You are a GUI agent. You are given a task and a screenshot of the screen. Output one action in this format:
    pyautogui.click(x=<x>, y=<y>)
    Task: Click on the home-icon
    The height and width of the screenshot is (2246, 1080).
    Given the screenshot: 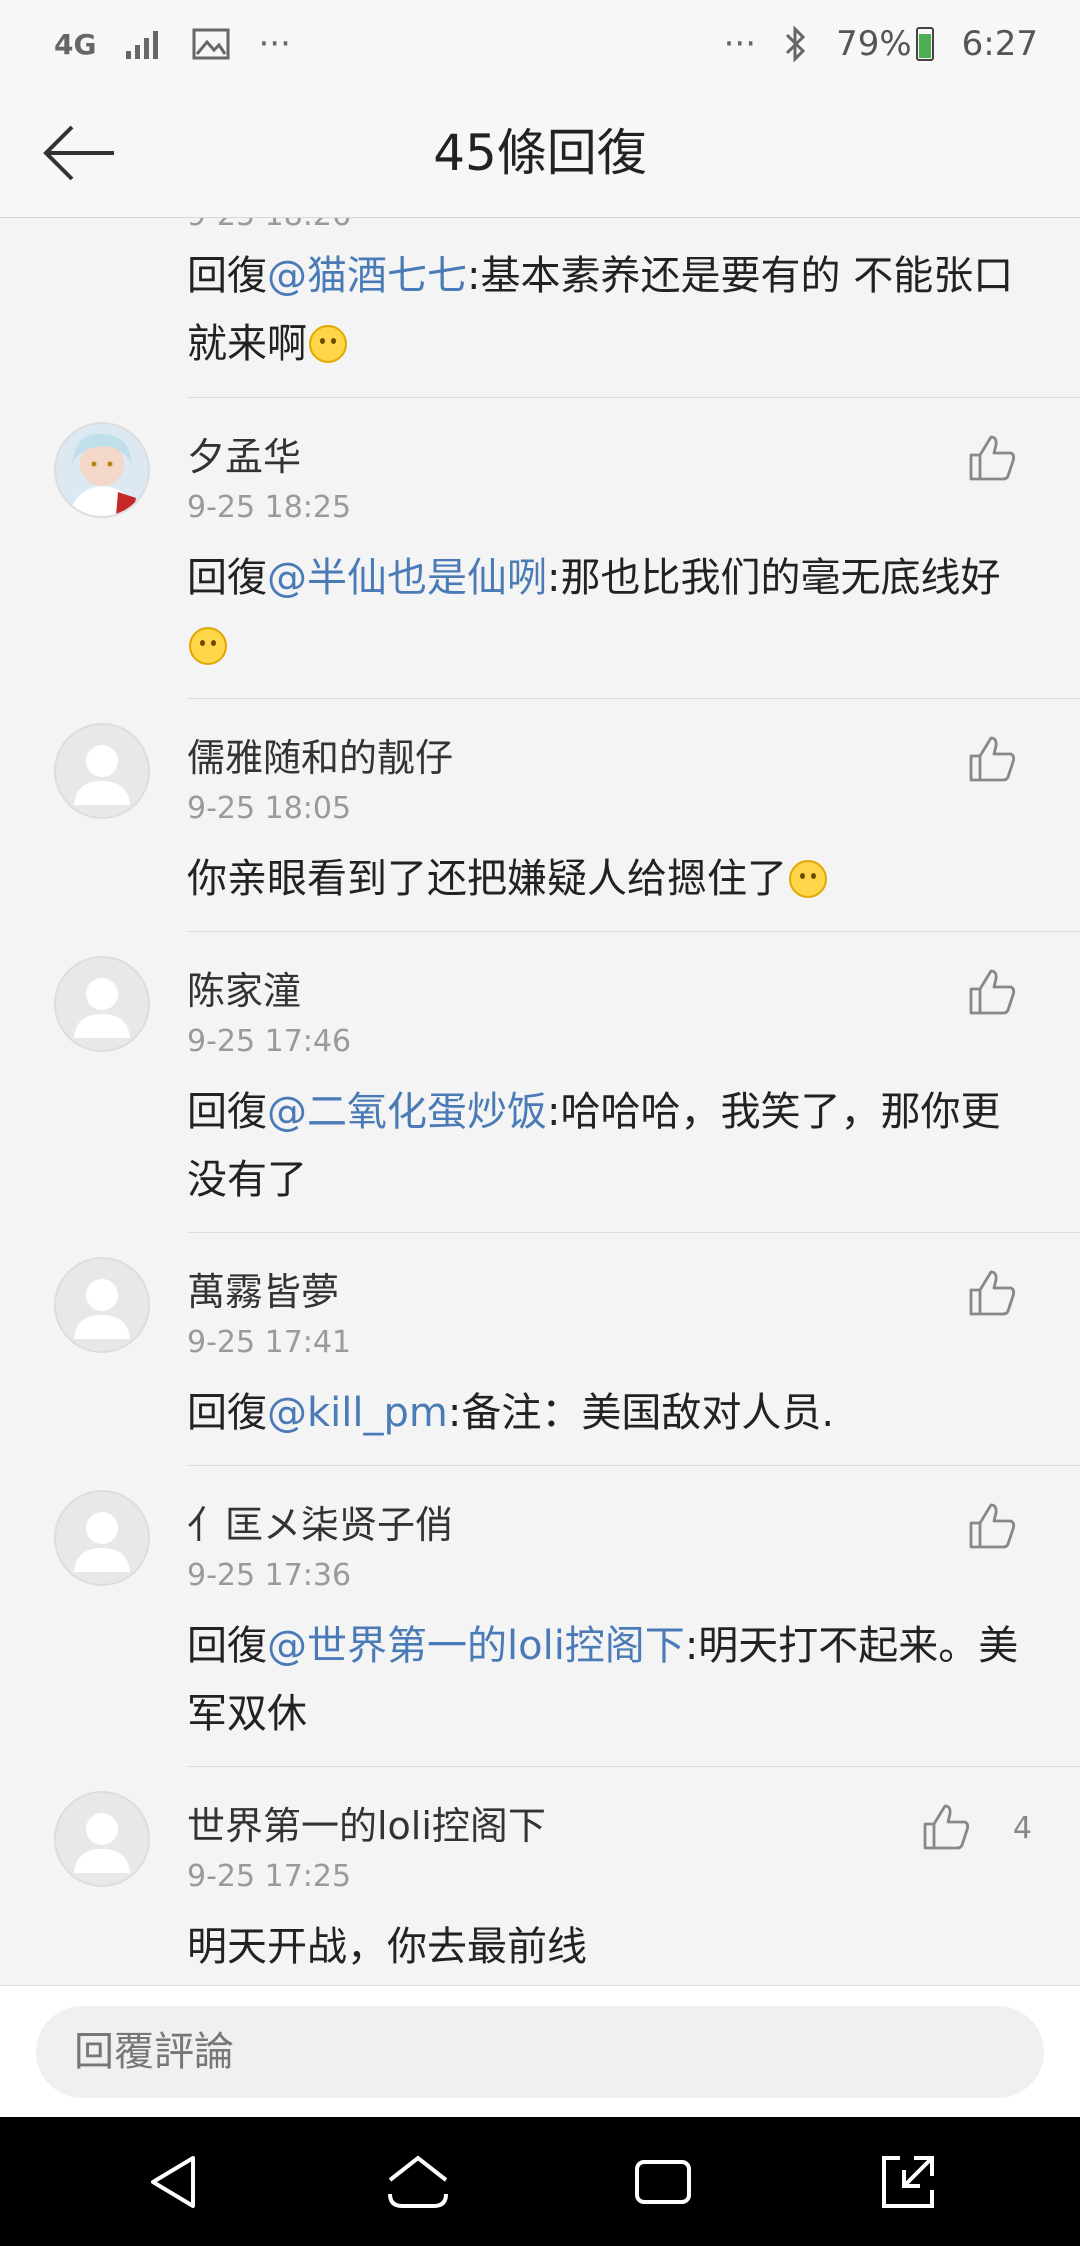 What is the action you would take?
    pyautogui.click(x=417, y=2181)
    